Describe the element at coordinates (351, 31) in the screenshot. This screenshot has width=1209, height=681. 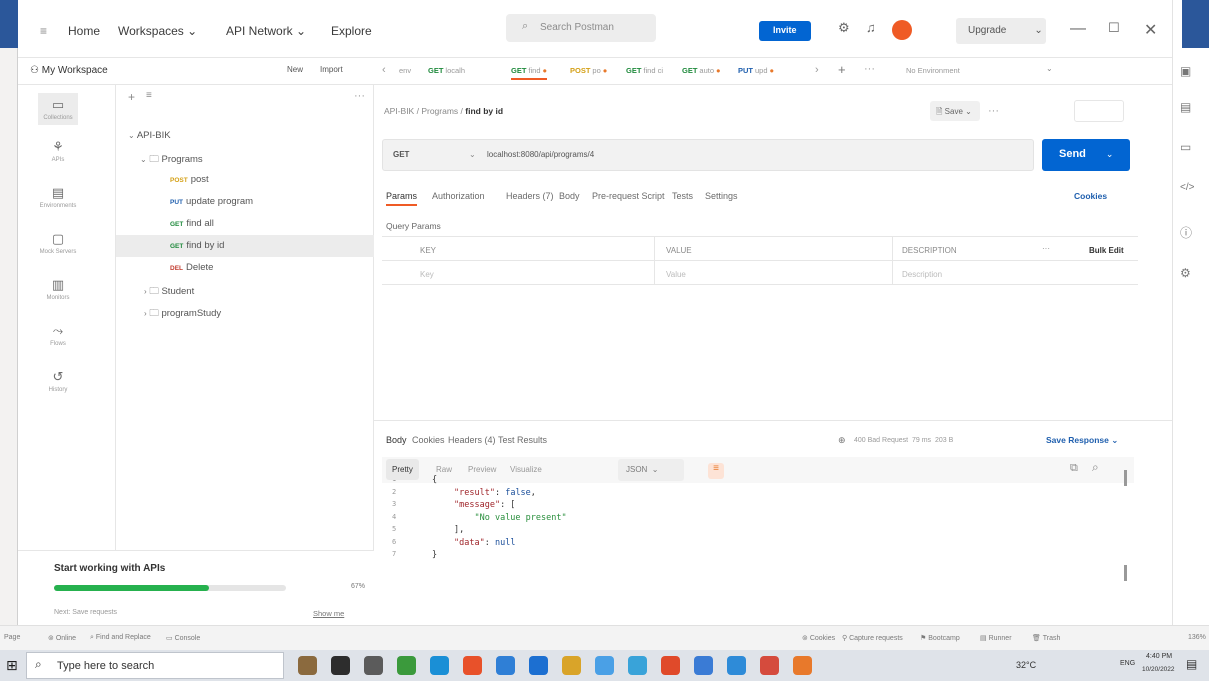
I see `nav-explore: Explore` at that location.